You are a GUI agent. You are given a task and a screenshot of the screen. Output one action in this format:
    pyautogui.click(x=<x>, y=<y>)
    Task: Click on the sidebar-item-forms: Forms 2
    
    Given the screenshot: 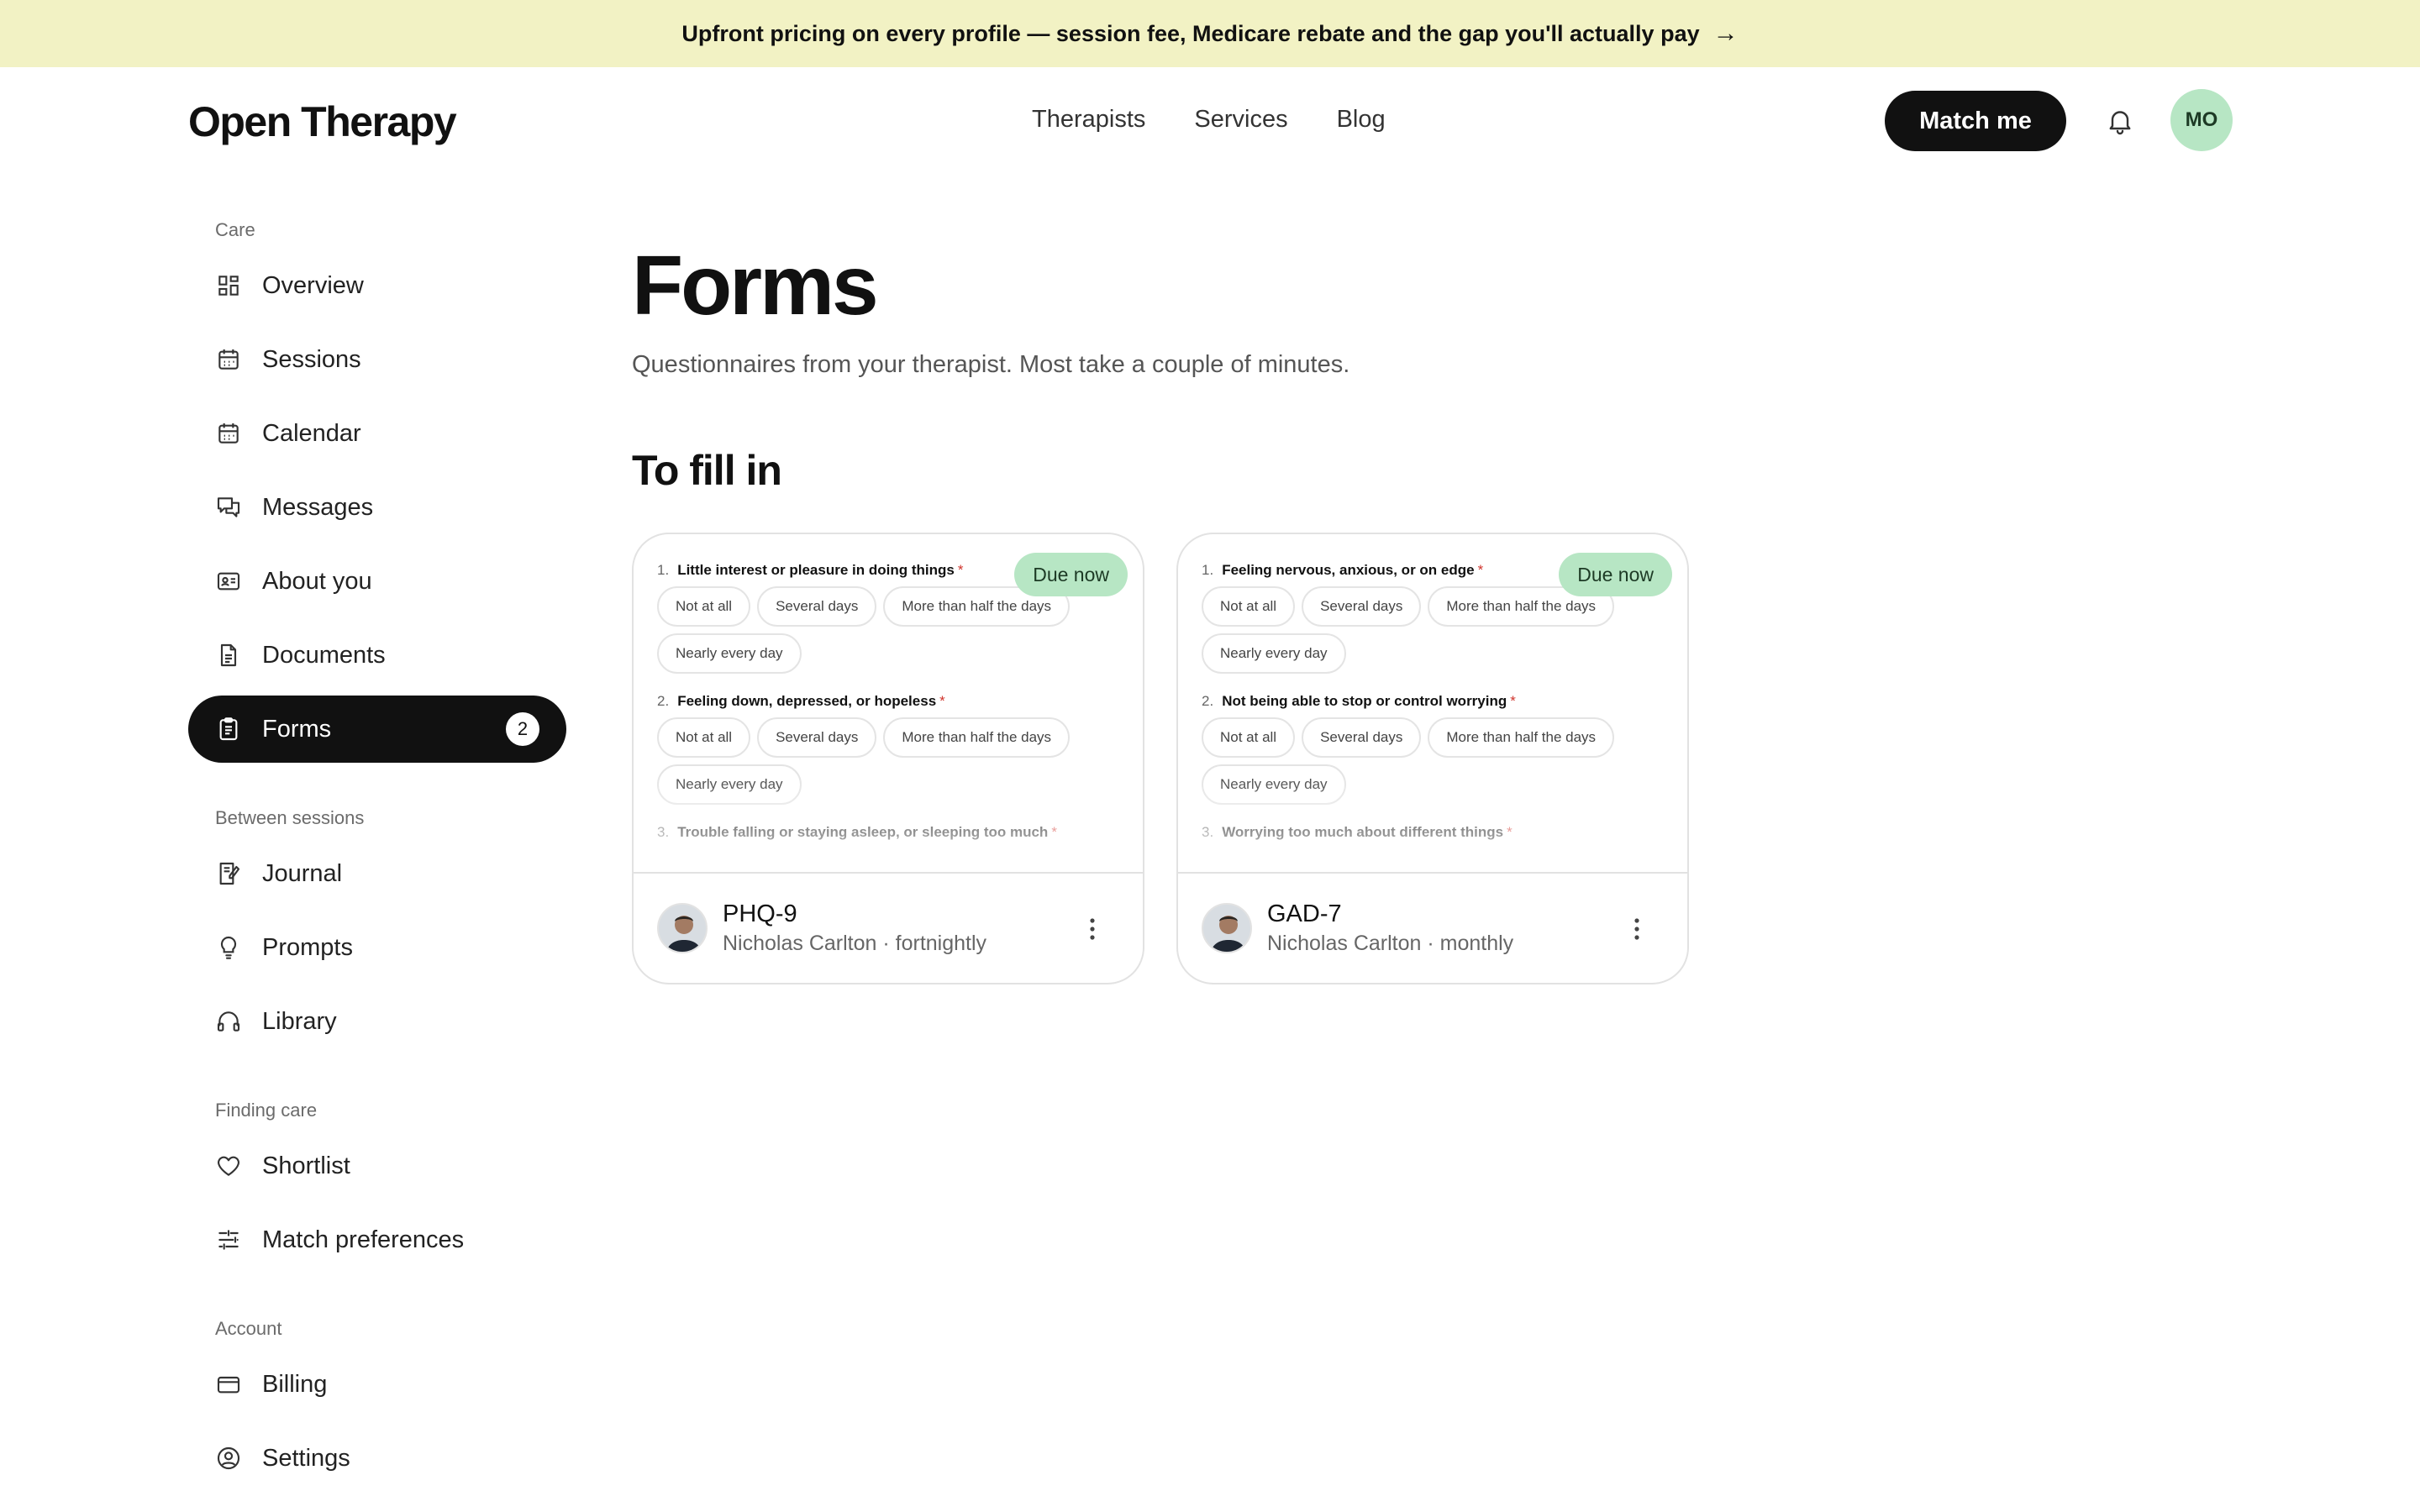 What is the action you would take?
    pyautogui.click(x=377, y=729)
    